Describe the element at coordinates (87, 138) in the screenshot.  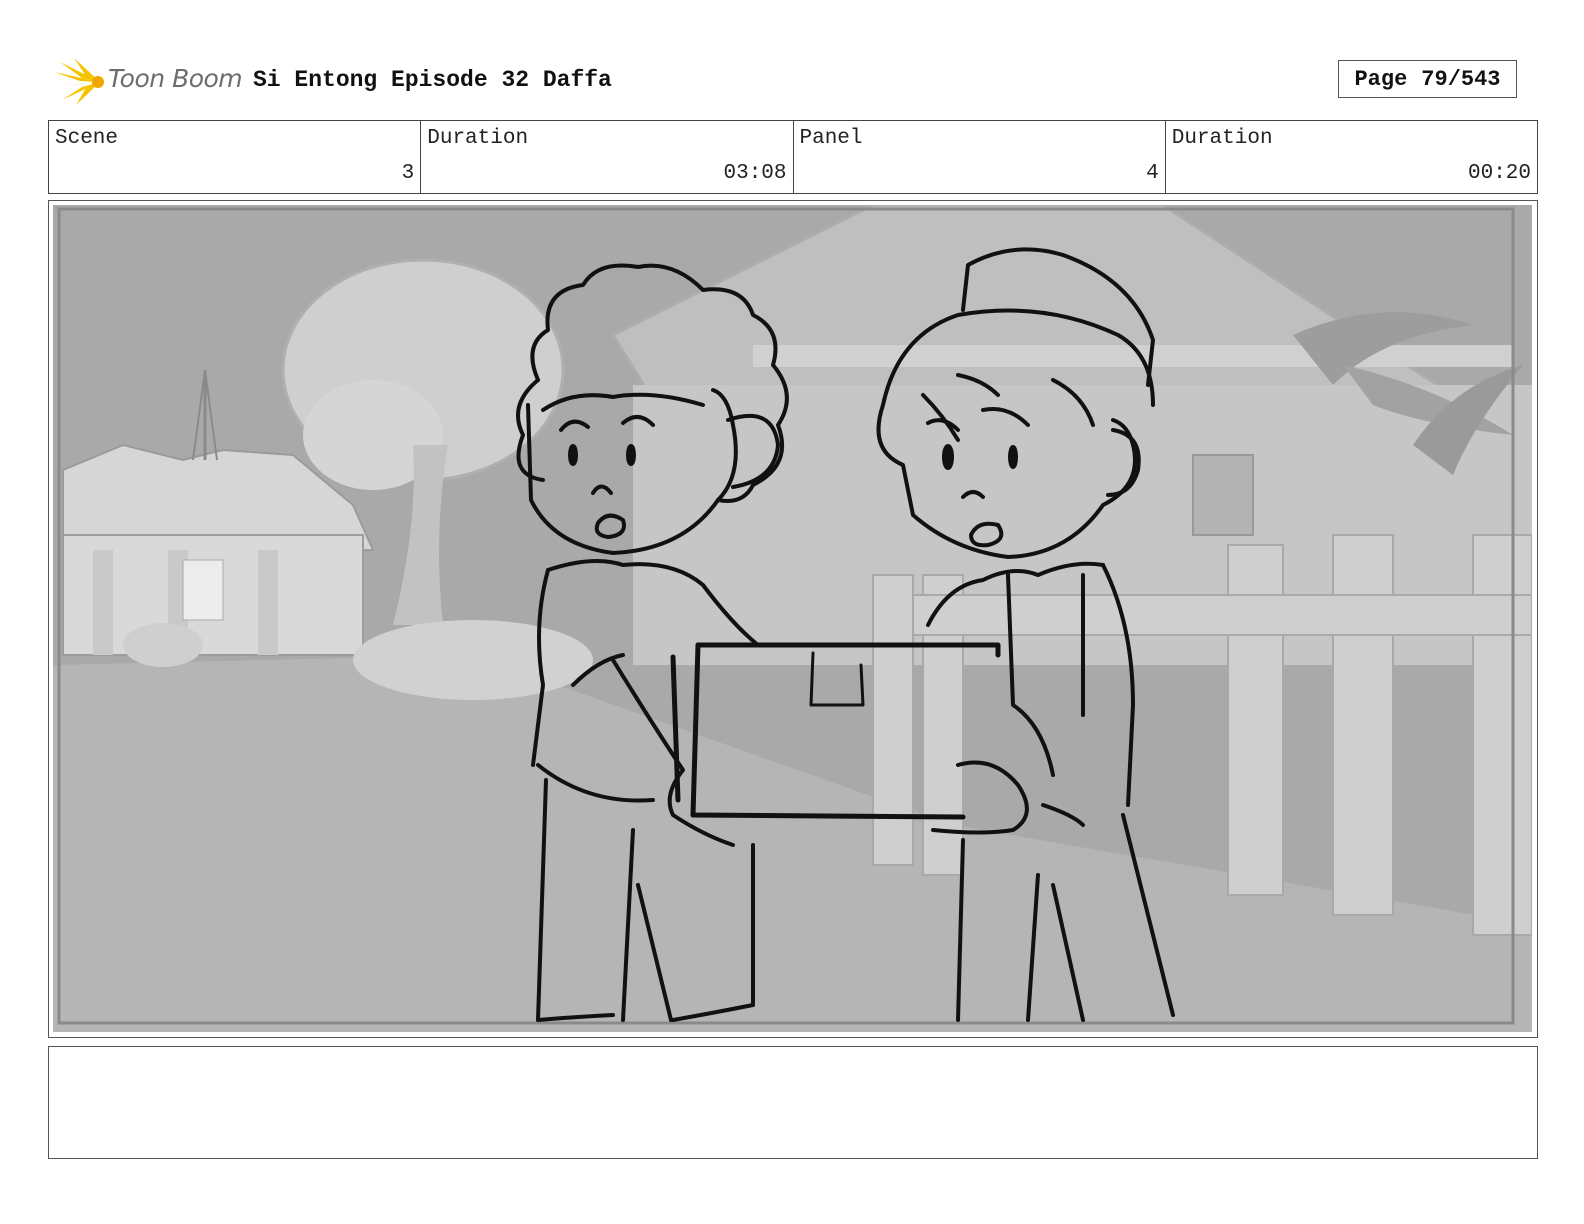
I see `scene-label: Scene` at that location.